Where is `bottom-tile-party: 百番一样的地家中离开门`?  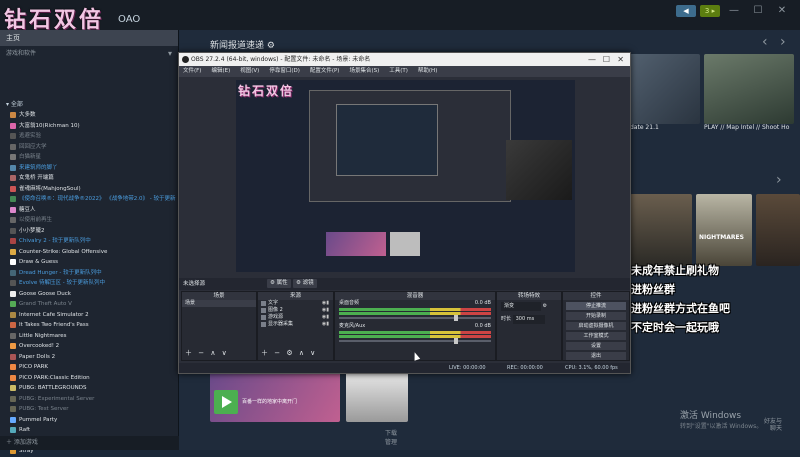 bottom-tile-party: 百番一样的地家中离开门 is located at coordinates (275, 397).